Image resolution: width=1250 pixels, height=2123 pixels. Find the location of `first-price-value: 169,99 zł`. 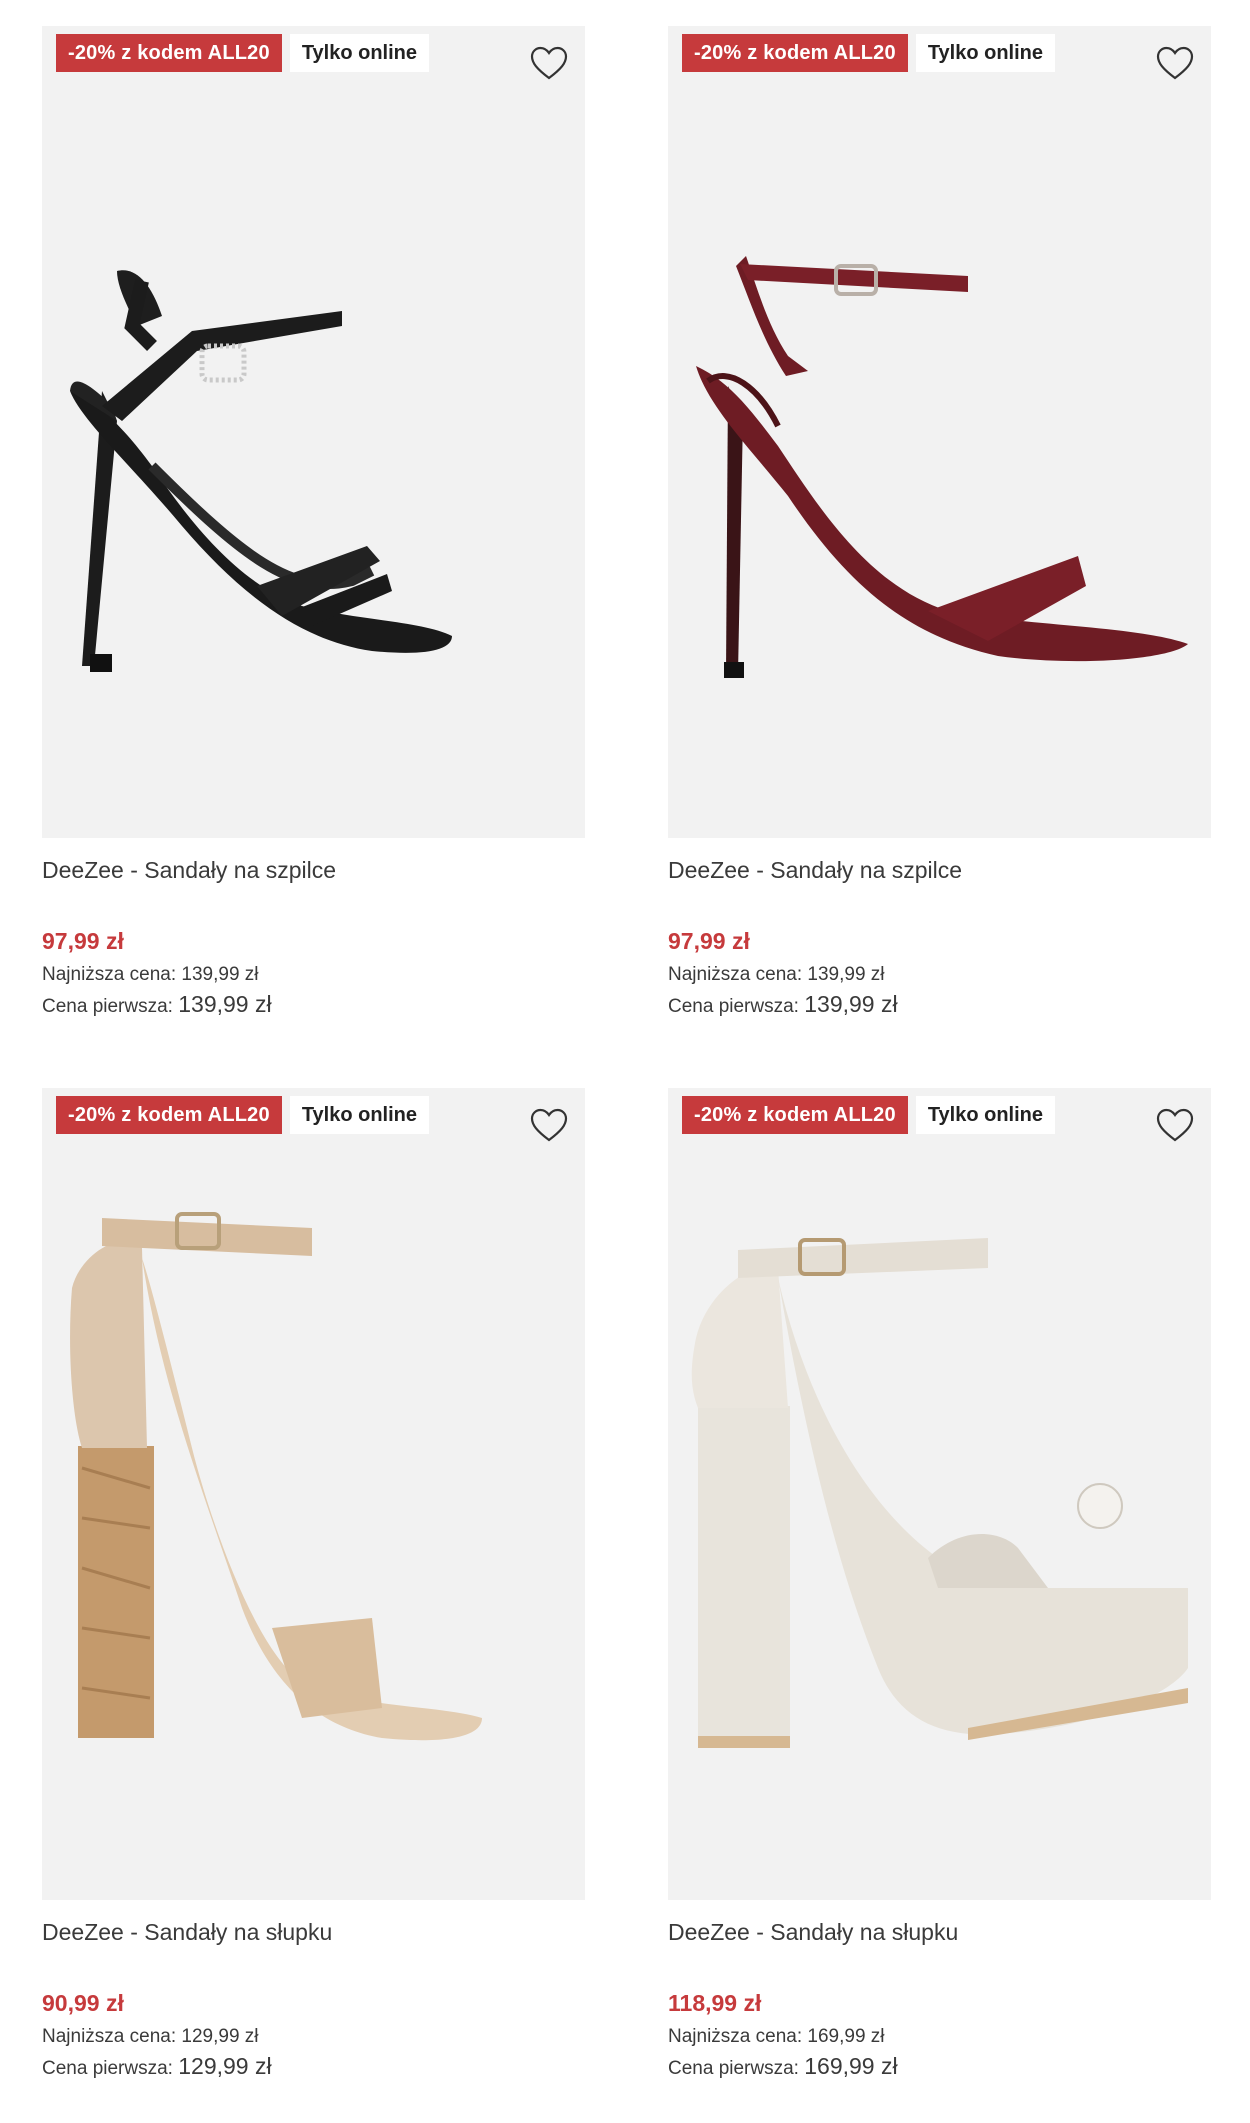

first-price-value: 169,99 zł is located at coordinates (851, 2066).